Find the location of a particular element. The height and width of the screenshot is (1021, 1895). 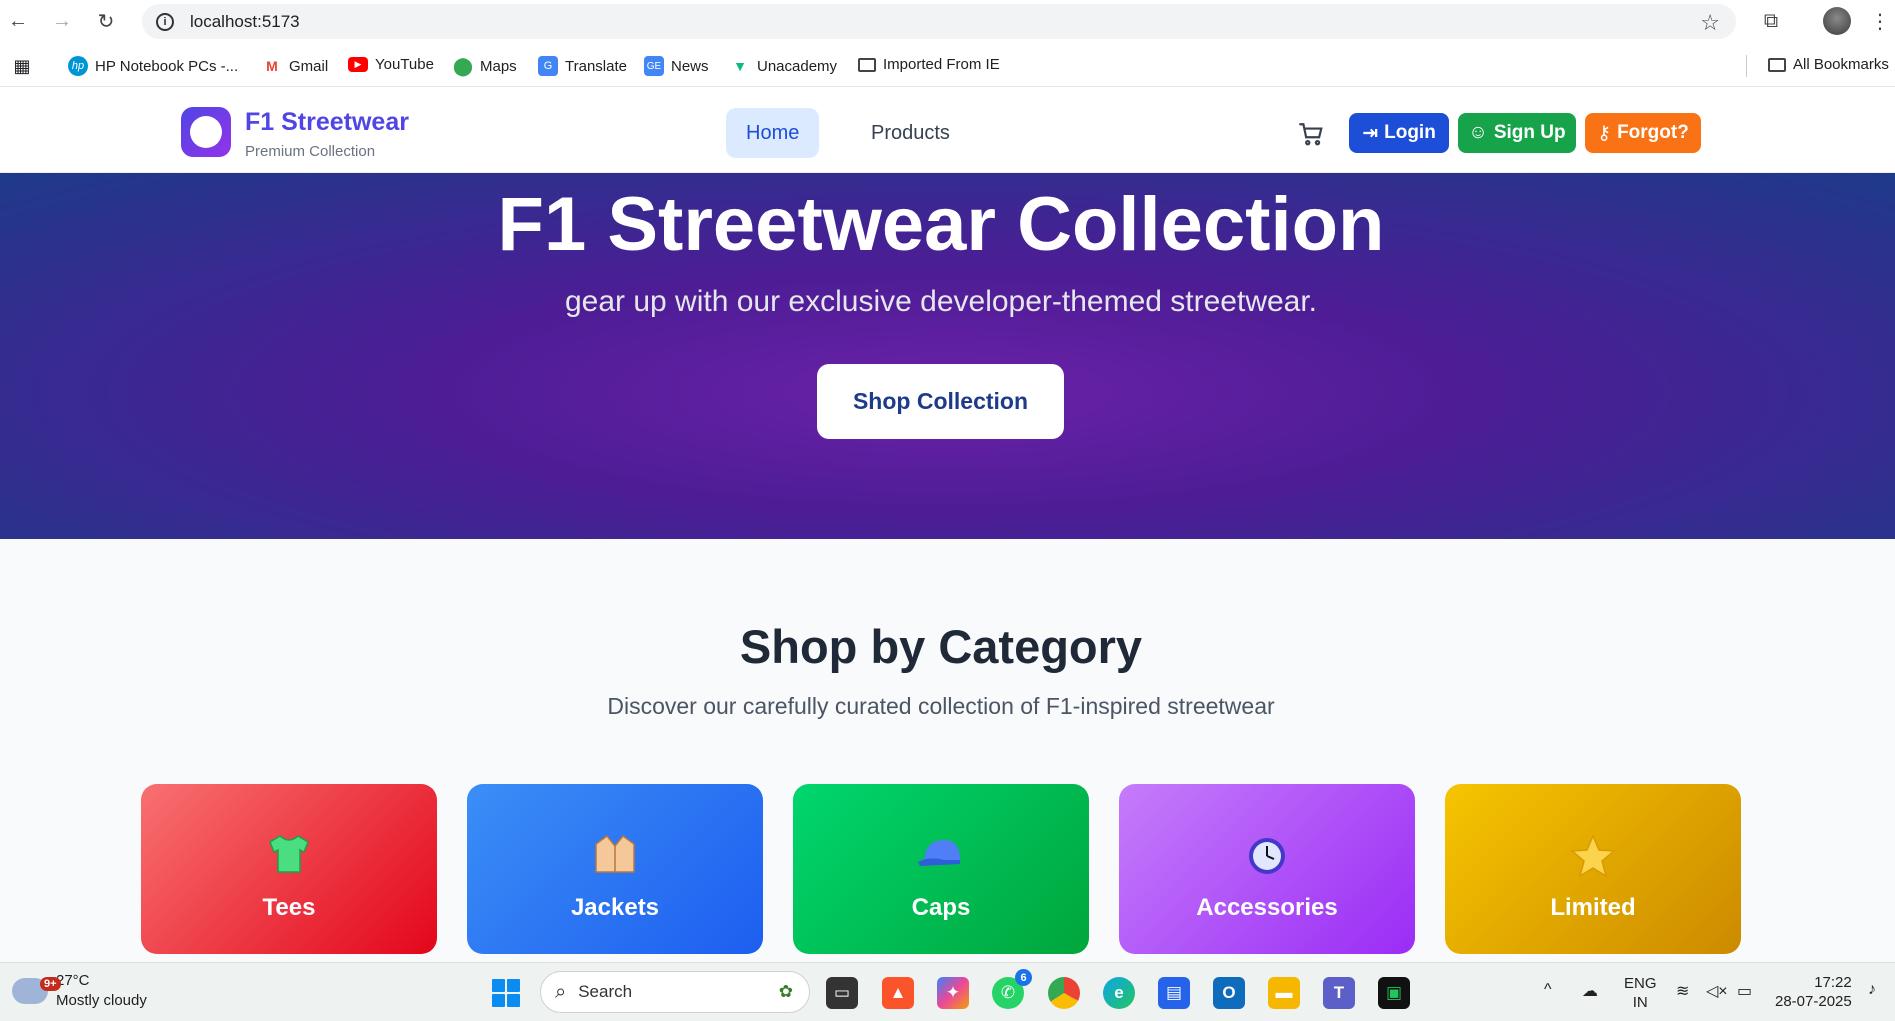

clock: 17:22 28-07-2025 is located at coordinates (1813, 992).